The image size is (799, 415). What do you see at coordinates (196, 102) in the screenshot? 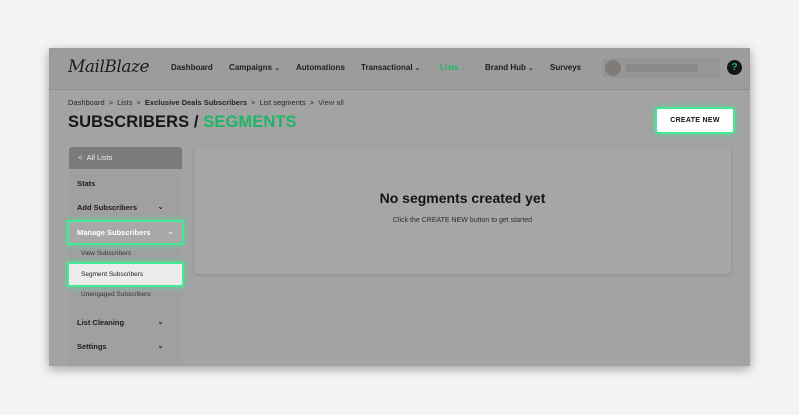
I see `breadcrumb-list-name: Exclusive Deals Subscribers` at bounding box center [196, 102].